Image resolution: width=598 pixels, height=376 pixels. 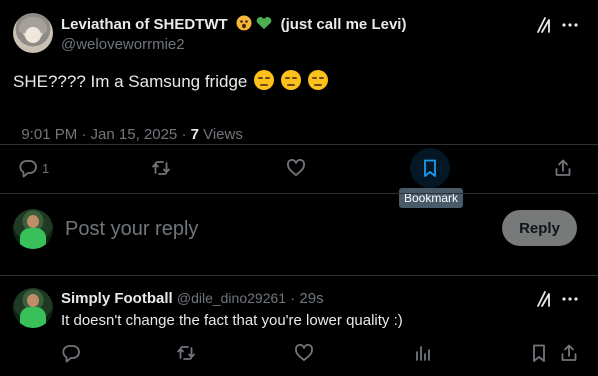 I want to click on analytics-icon, so click(x=423, y=353).